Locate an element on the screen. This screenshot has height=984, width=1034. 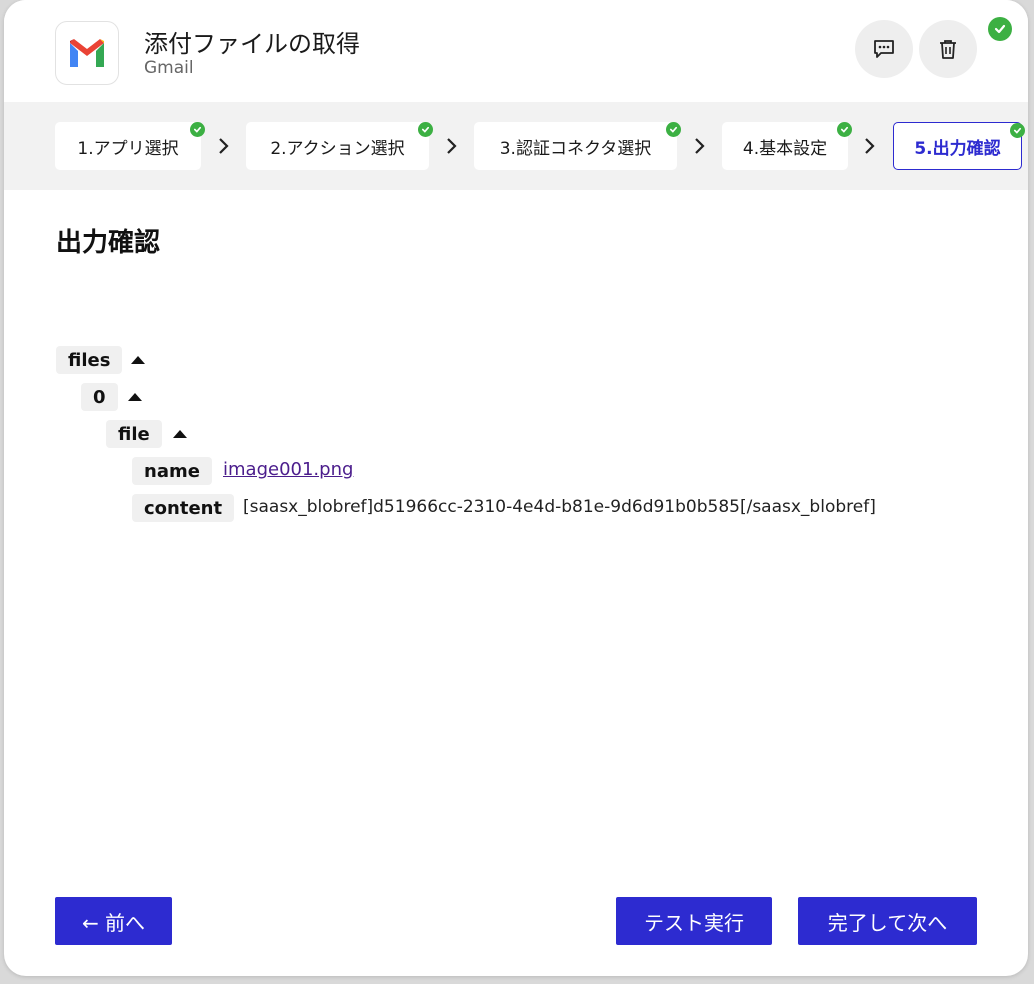
back-button: ← 前へ is located at coordinates (113, 921).